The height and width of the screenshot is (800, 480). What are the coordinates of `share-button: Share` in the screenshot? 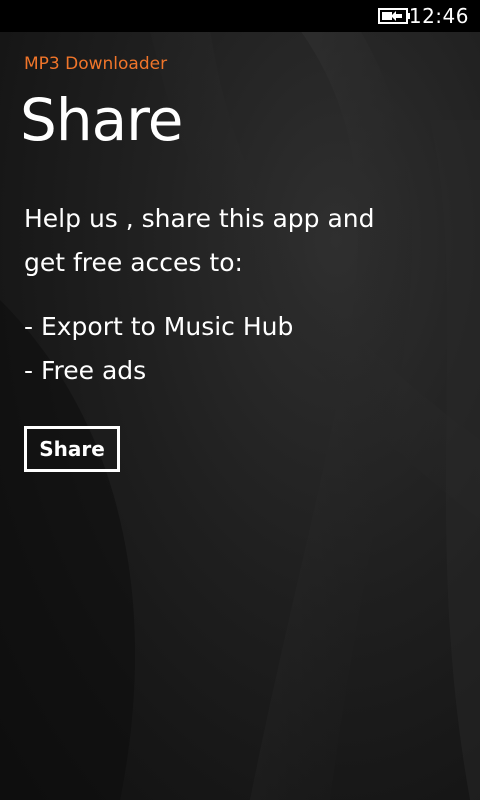 It's located at (72, 449).